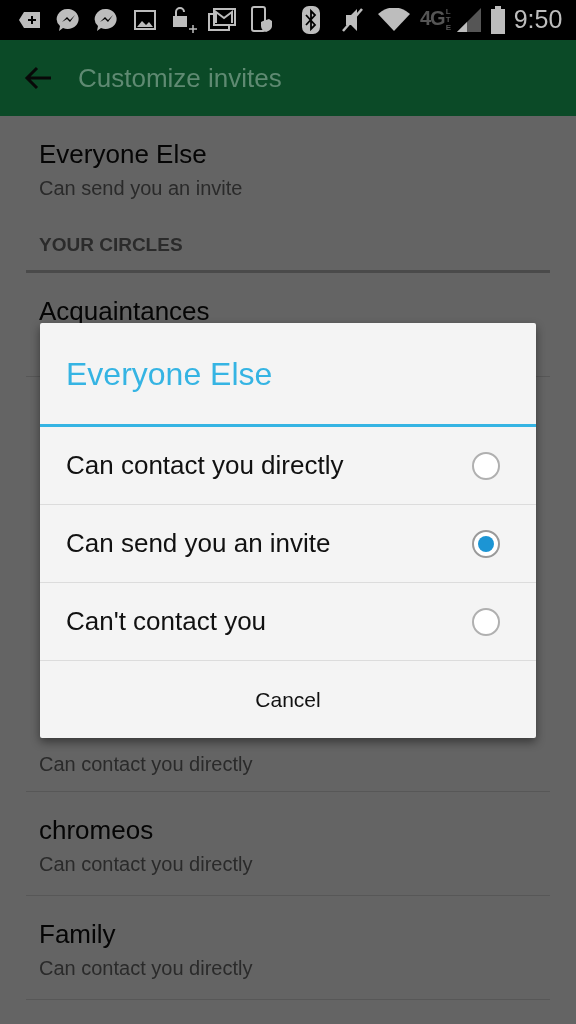 This screenshot has height=1024, width=576. I want to click on option-label: Can send you an invite, so click(198, 543).